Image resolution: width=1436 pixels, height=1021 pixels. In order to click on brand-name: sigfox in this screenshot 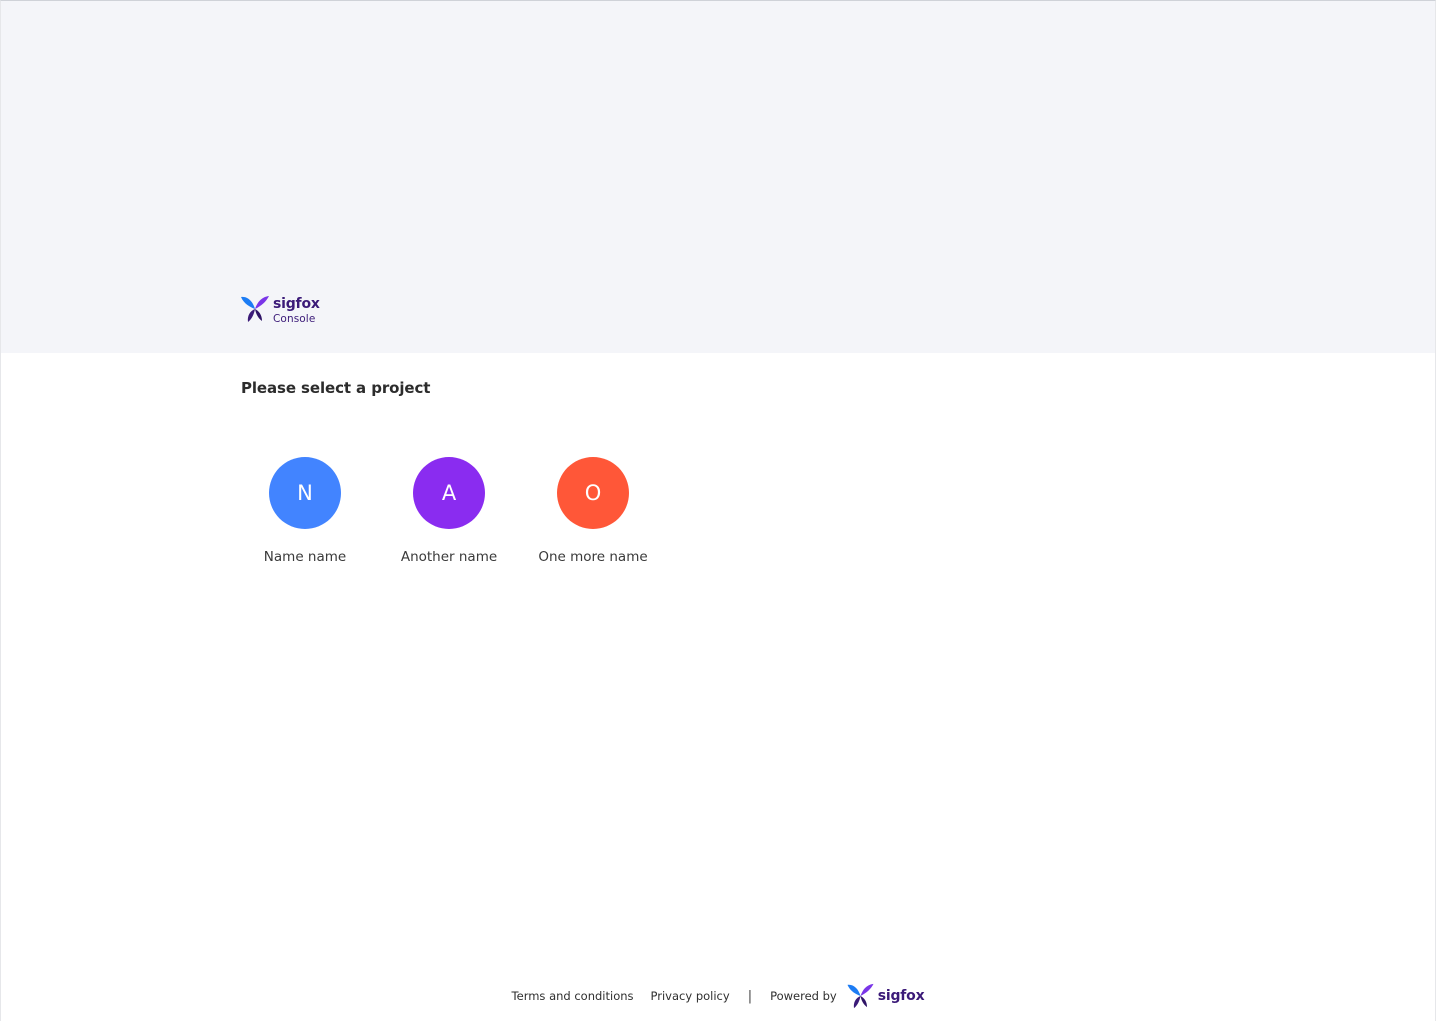, I will do `click(296, 304)`.